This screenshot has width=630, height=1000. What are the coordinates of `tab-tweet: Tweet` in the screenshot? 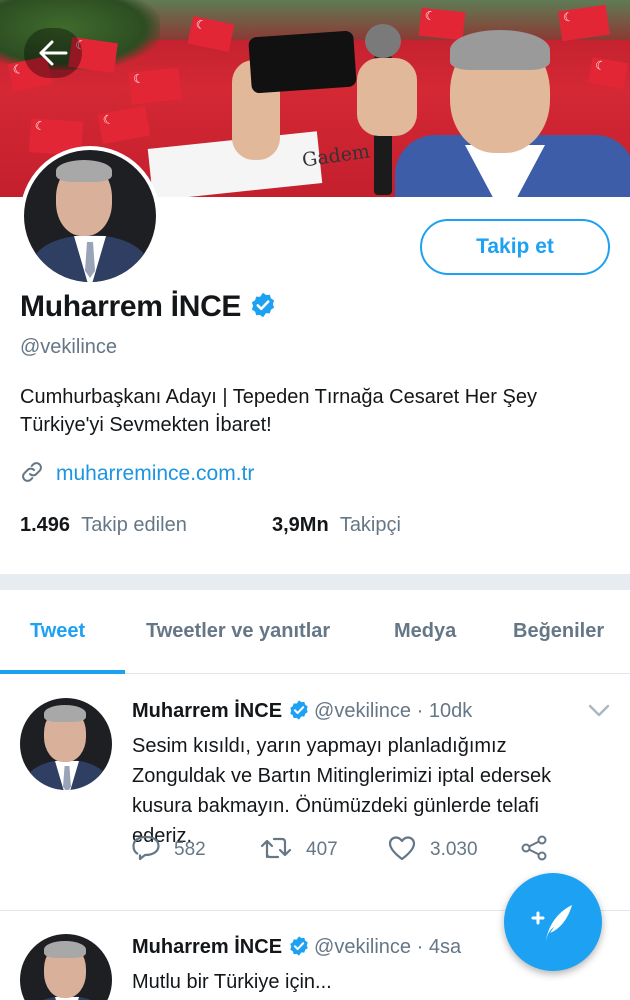 It's located at (57, 631).